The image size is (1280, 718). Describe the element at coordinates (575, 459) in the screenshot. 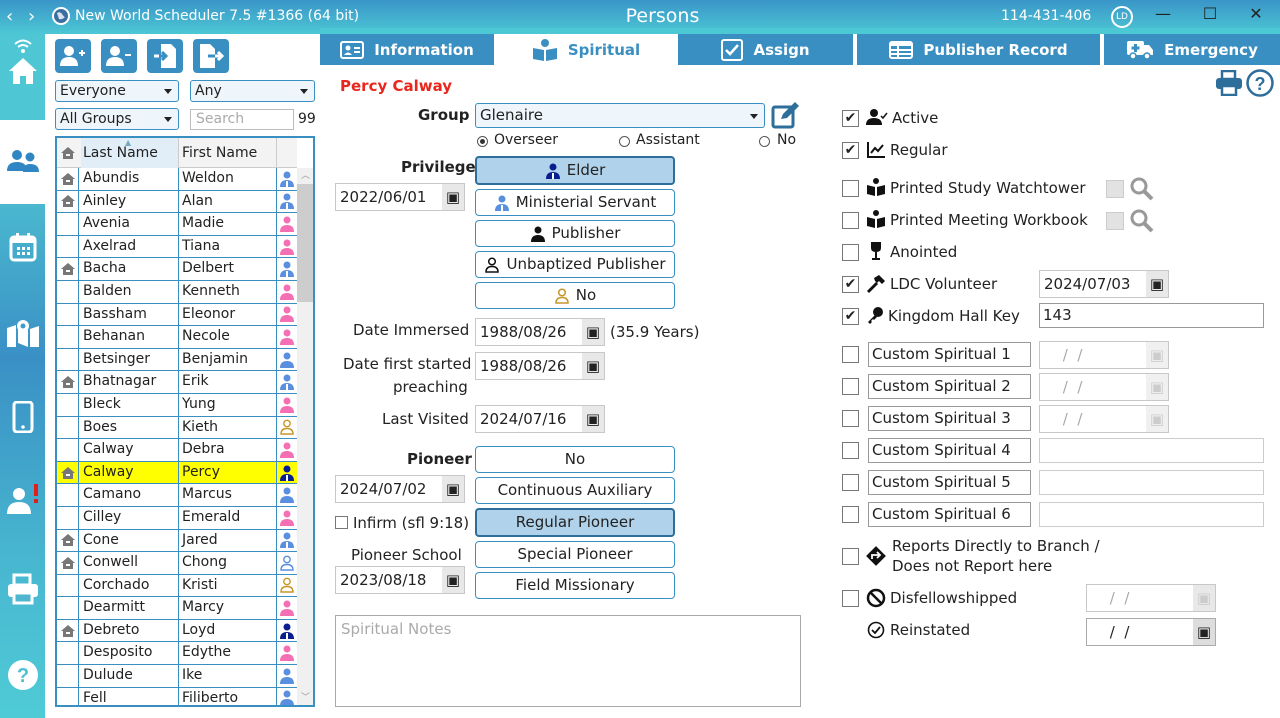

I see `pioneer-no-button: No` at that location.